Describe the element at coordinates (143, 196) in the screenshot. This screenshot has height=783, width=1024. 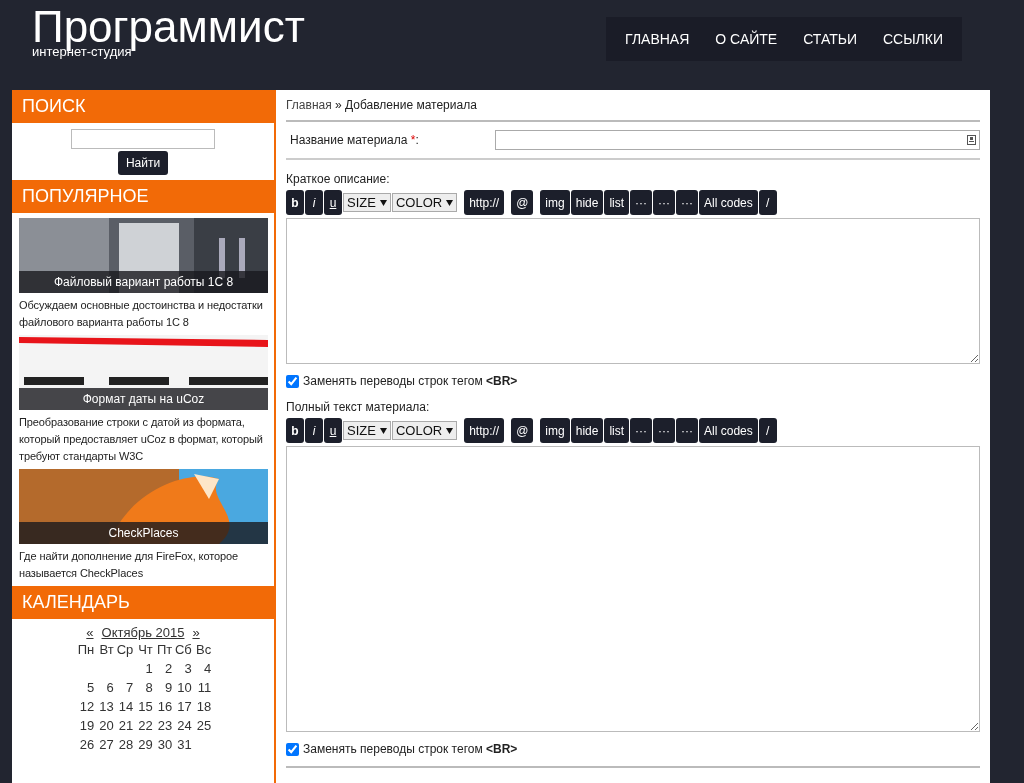
I see `section-header: ПОПУЛЯРНОЕ` at that location.